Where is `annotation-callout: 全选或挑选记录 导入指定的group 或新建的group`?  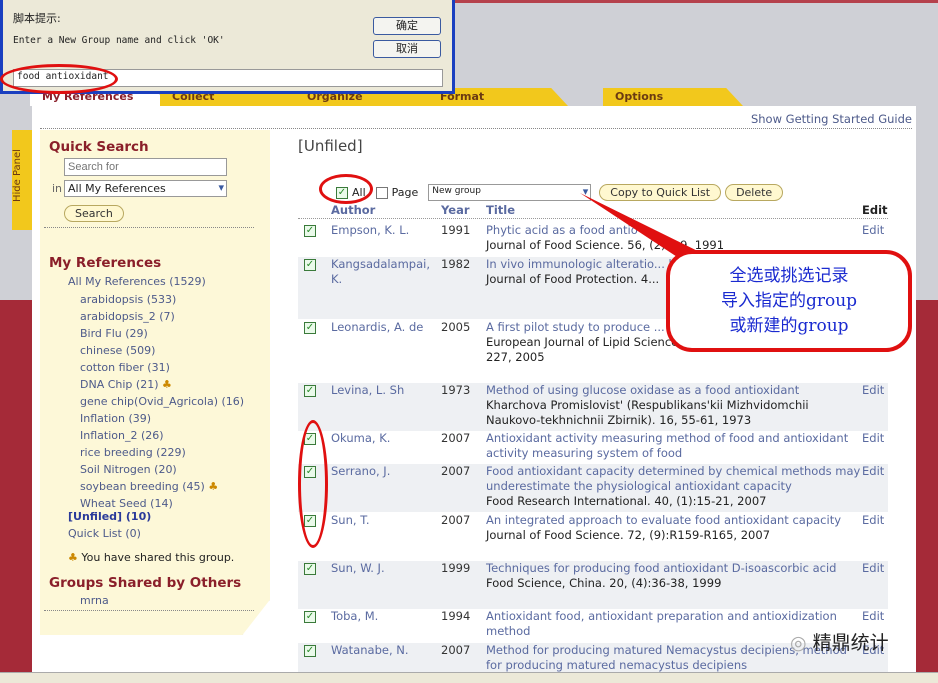
annotation-callout: 全选或挑选记录 导入指定的group 或新建的group is located at coordinates (789, 301).